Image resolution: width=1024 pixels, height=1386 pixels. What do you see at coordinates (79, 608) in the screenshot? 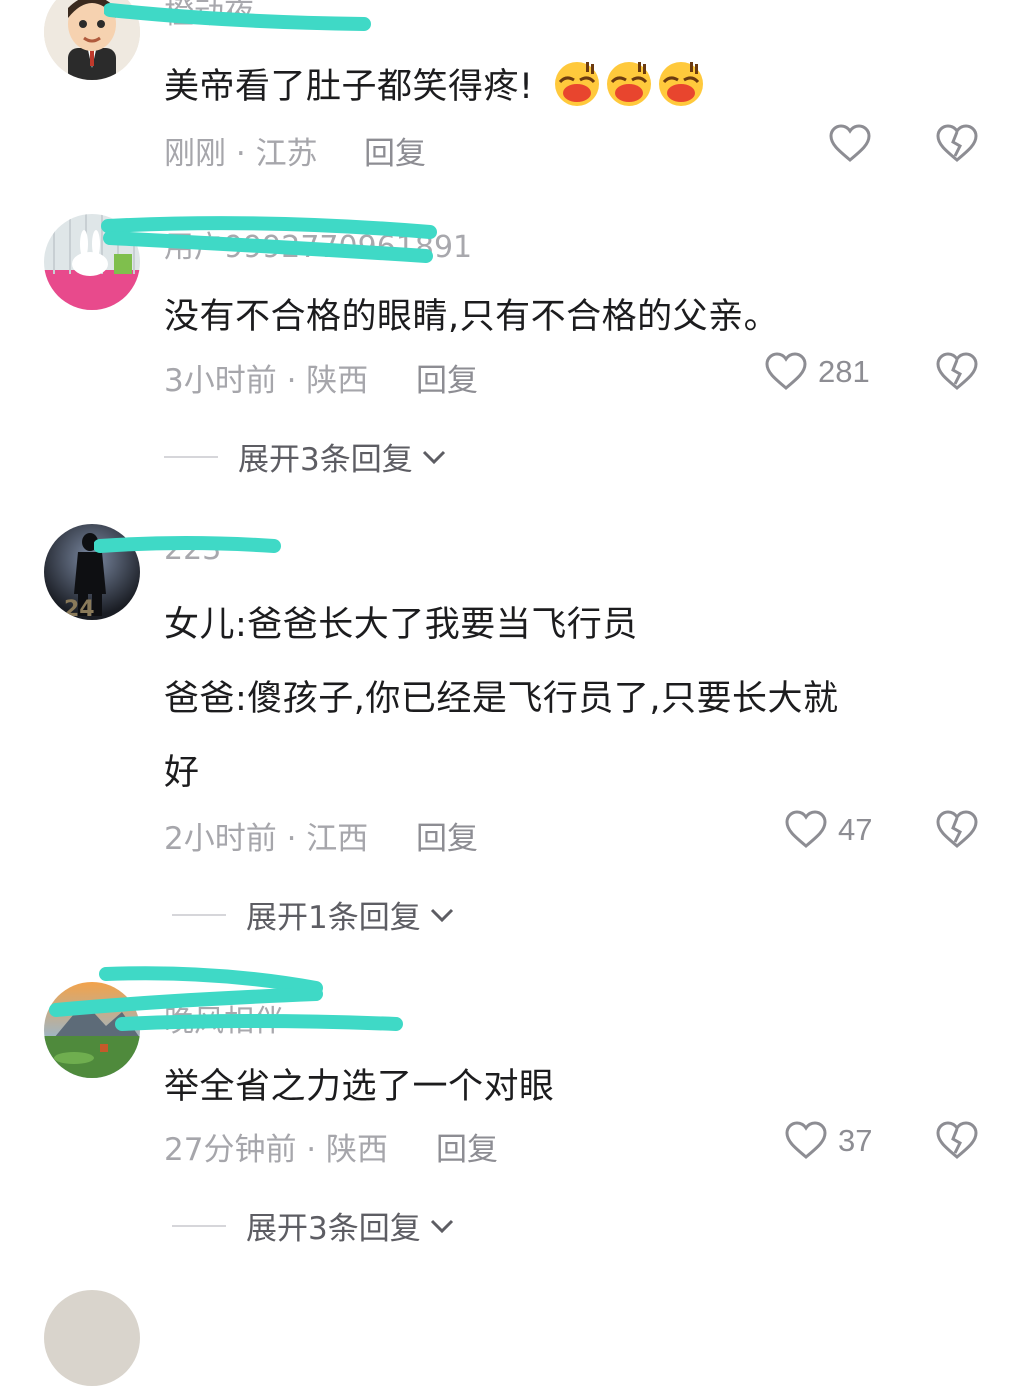
I see `svg-text: 24` at bounding box center [79, 608].